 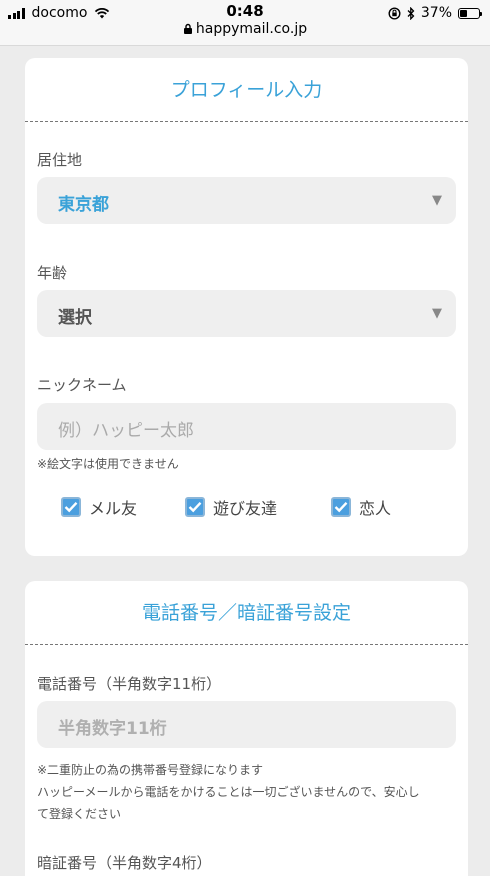 I want to click on checkbox-label: 遊び友達, so click(x=245, y=508).